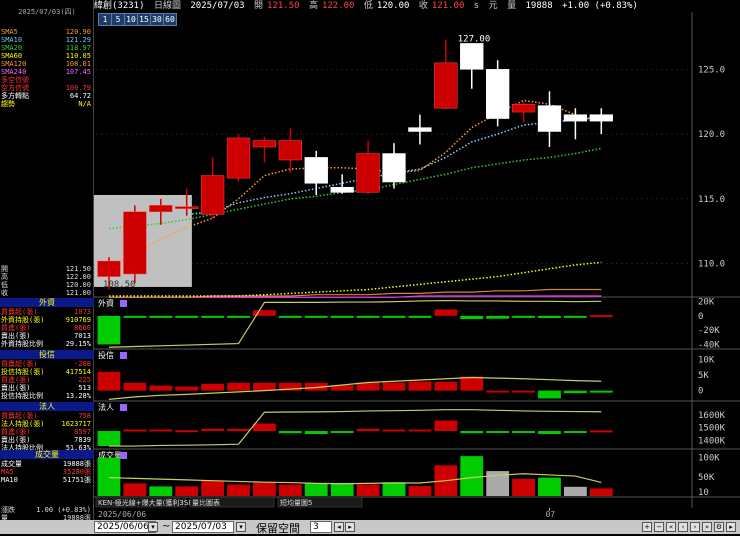 The height and width of the screenshot is (536, 740). What do you see at coordinates (78, 88) in the screenshot?
I see `info-value: 100.79` at bounding box center [78, 88].